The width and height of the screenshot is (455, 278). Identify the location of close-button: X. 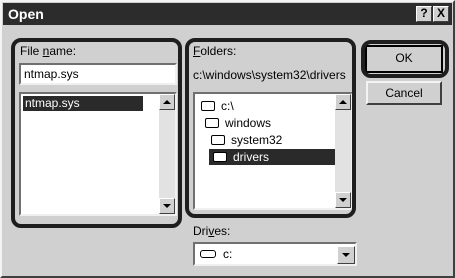
(441, 14).